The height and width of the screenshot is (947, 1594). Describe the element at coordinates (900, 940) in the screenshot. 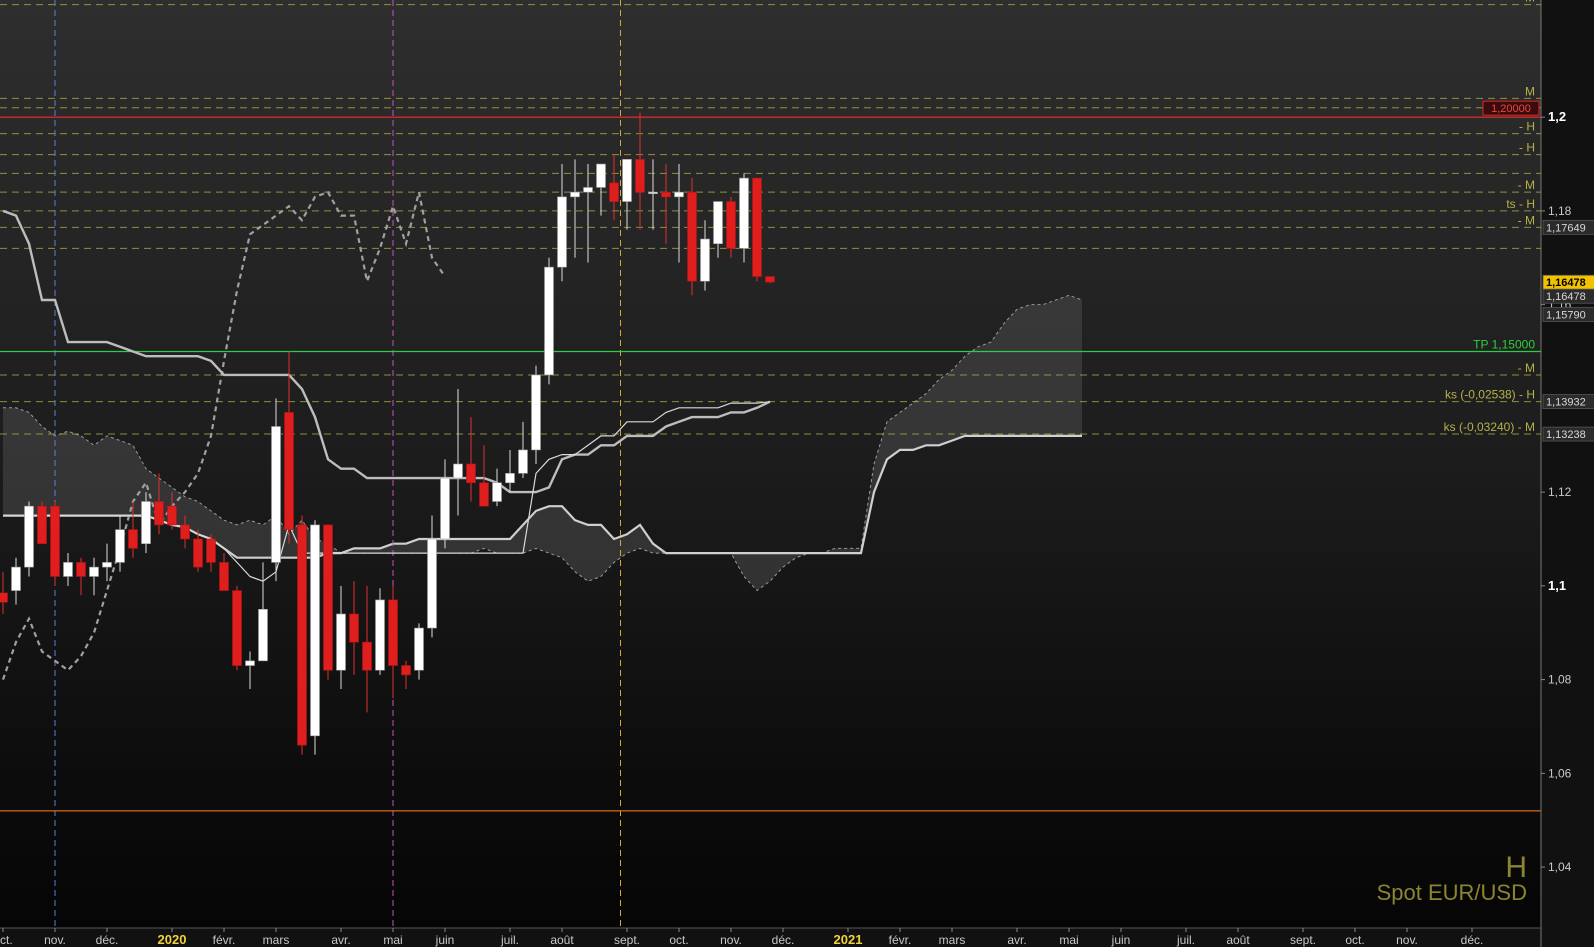

I see `x-tick-label-16: févr.` at that location.